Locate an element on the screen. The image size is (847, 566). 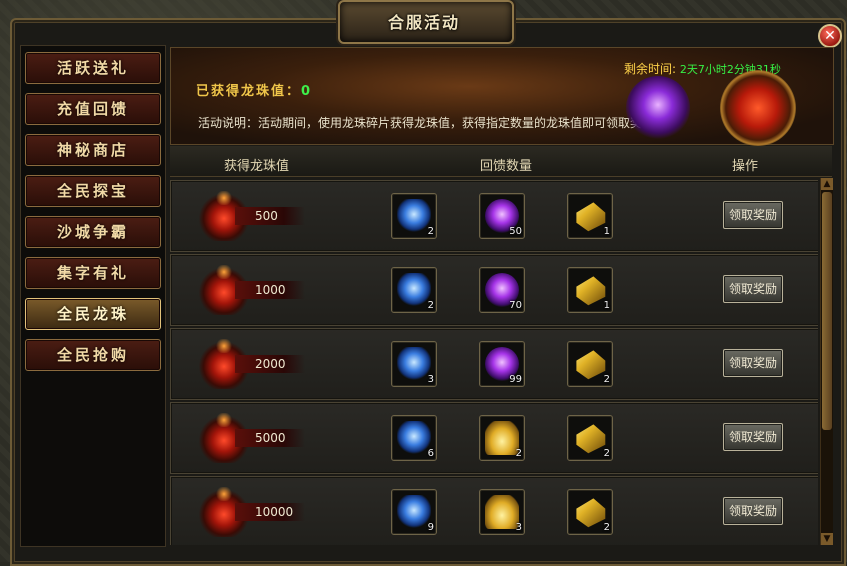
reward-qty: 9 is located at coordinates (430, 527).